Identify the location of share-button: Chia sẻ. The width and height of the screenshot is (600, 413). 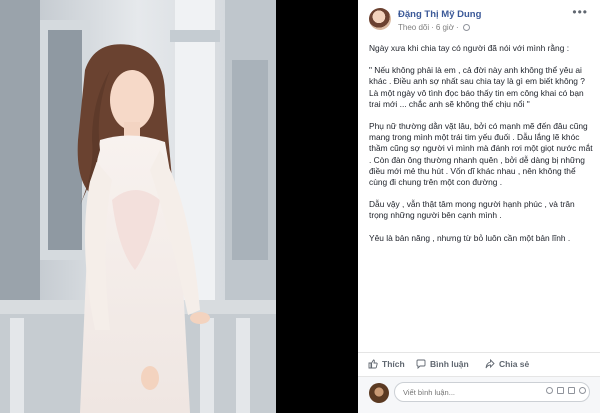
(507, 364).